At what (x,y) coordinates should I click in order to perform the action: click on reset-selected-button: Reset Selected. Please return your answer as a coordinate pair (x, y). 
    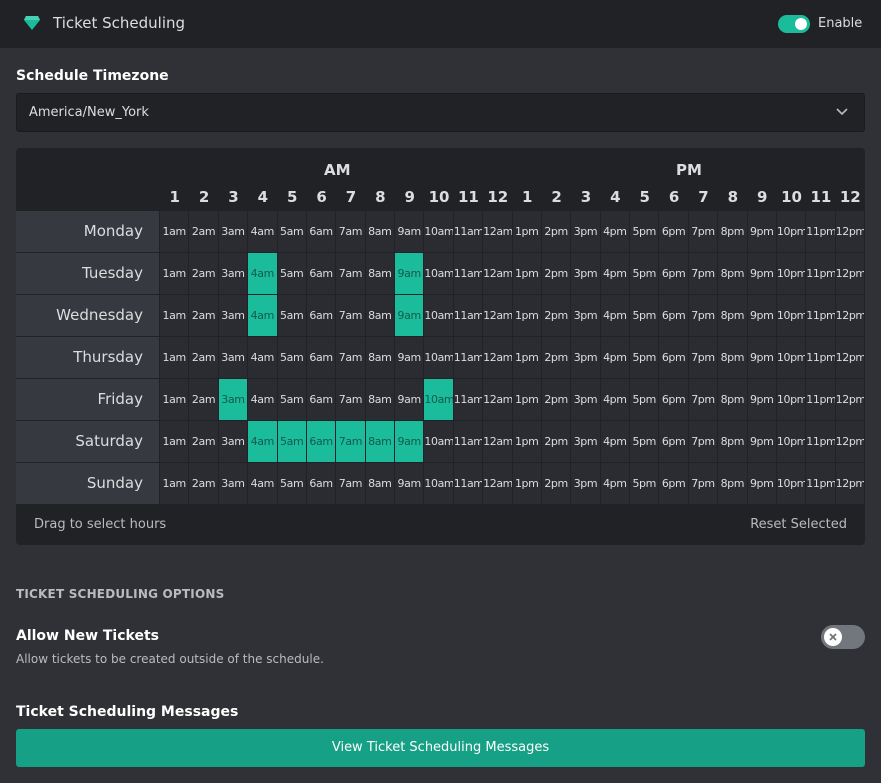
    Looking at the image, I should click on (798, 524).